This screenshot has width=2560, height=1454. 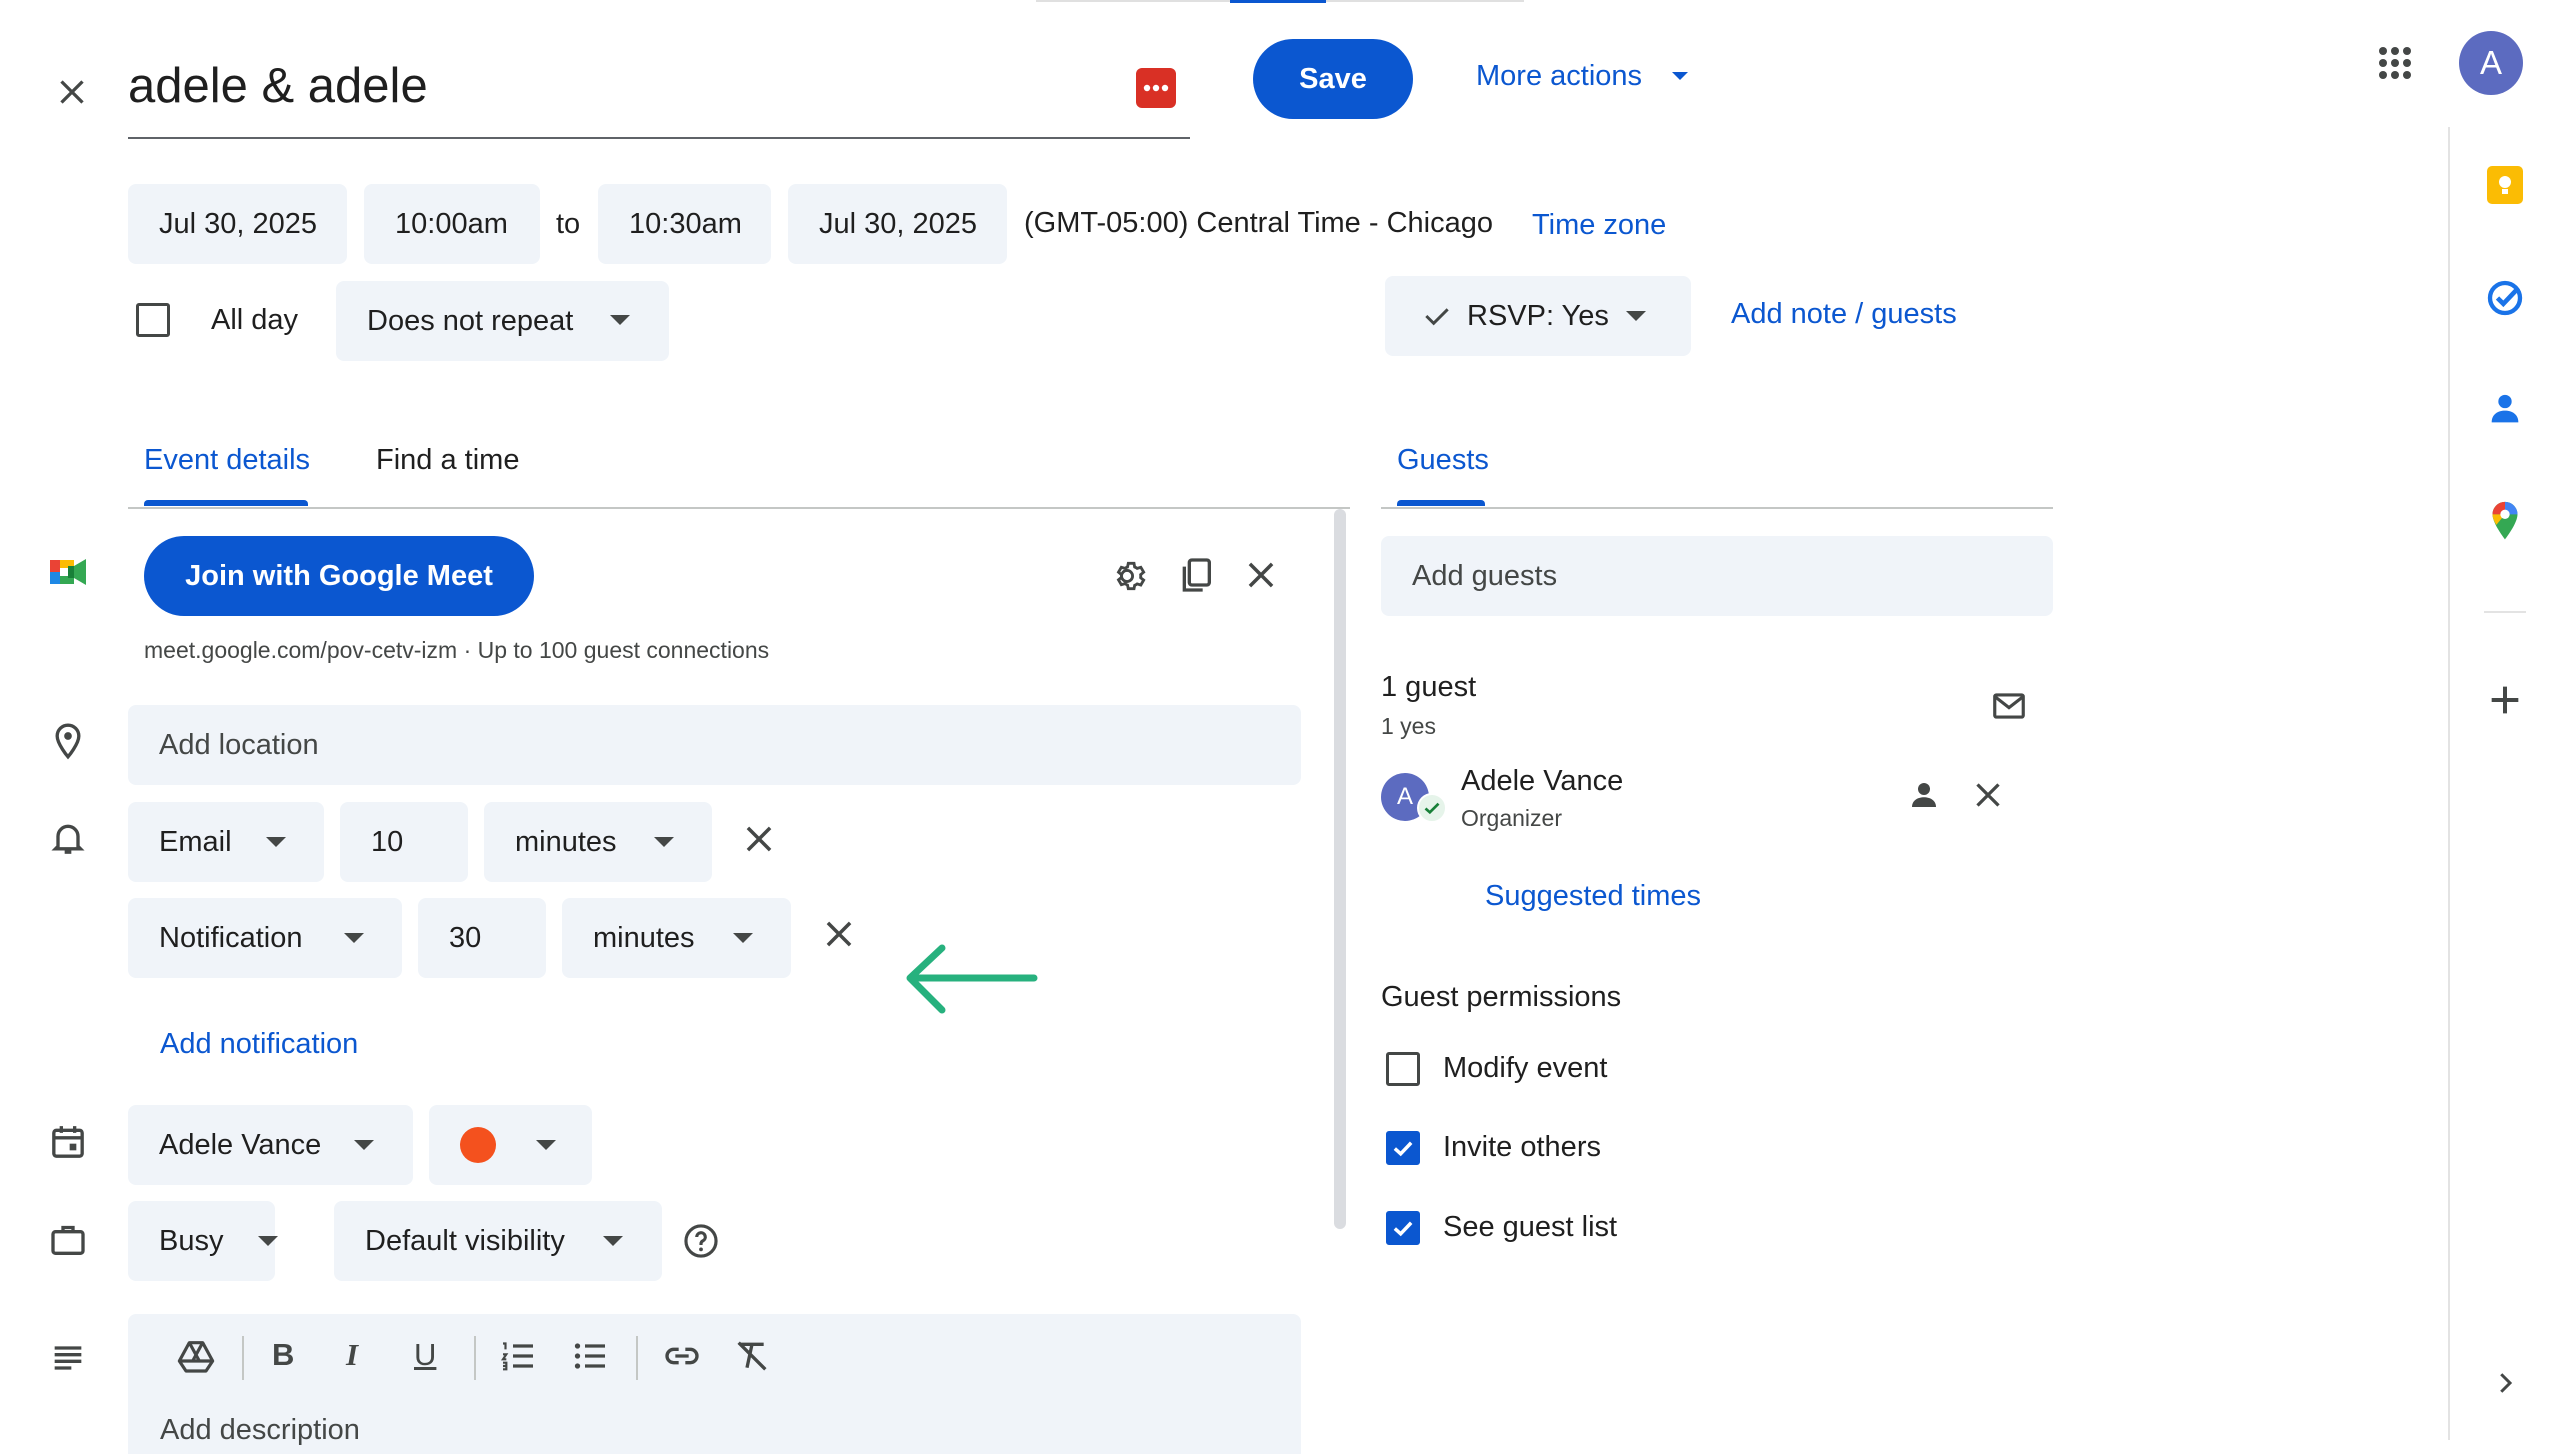 I want to click on notification-1-amount-input: 10, so click(x=404, y=842).